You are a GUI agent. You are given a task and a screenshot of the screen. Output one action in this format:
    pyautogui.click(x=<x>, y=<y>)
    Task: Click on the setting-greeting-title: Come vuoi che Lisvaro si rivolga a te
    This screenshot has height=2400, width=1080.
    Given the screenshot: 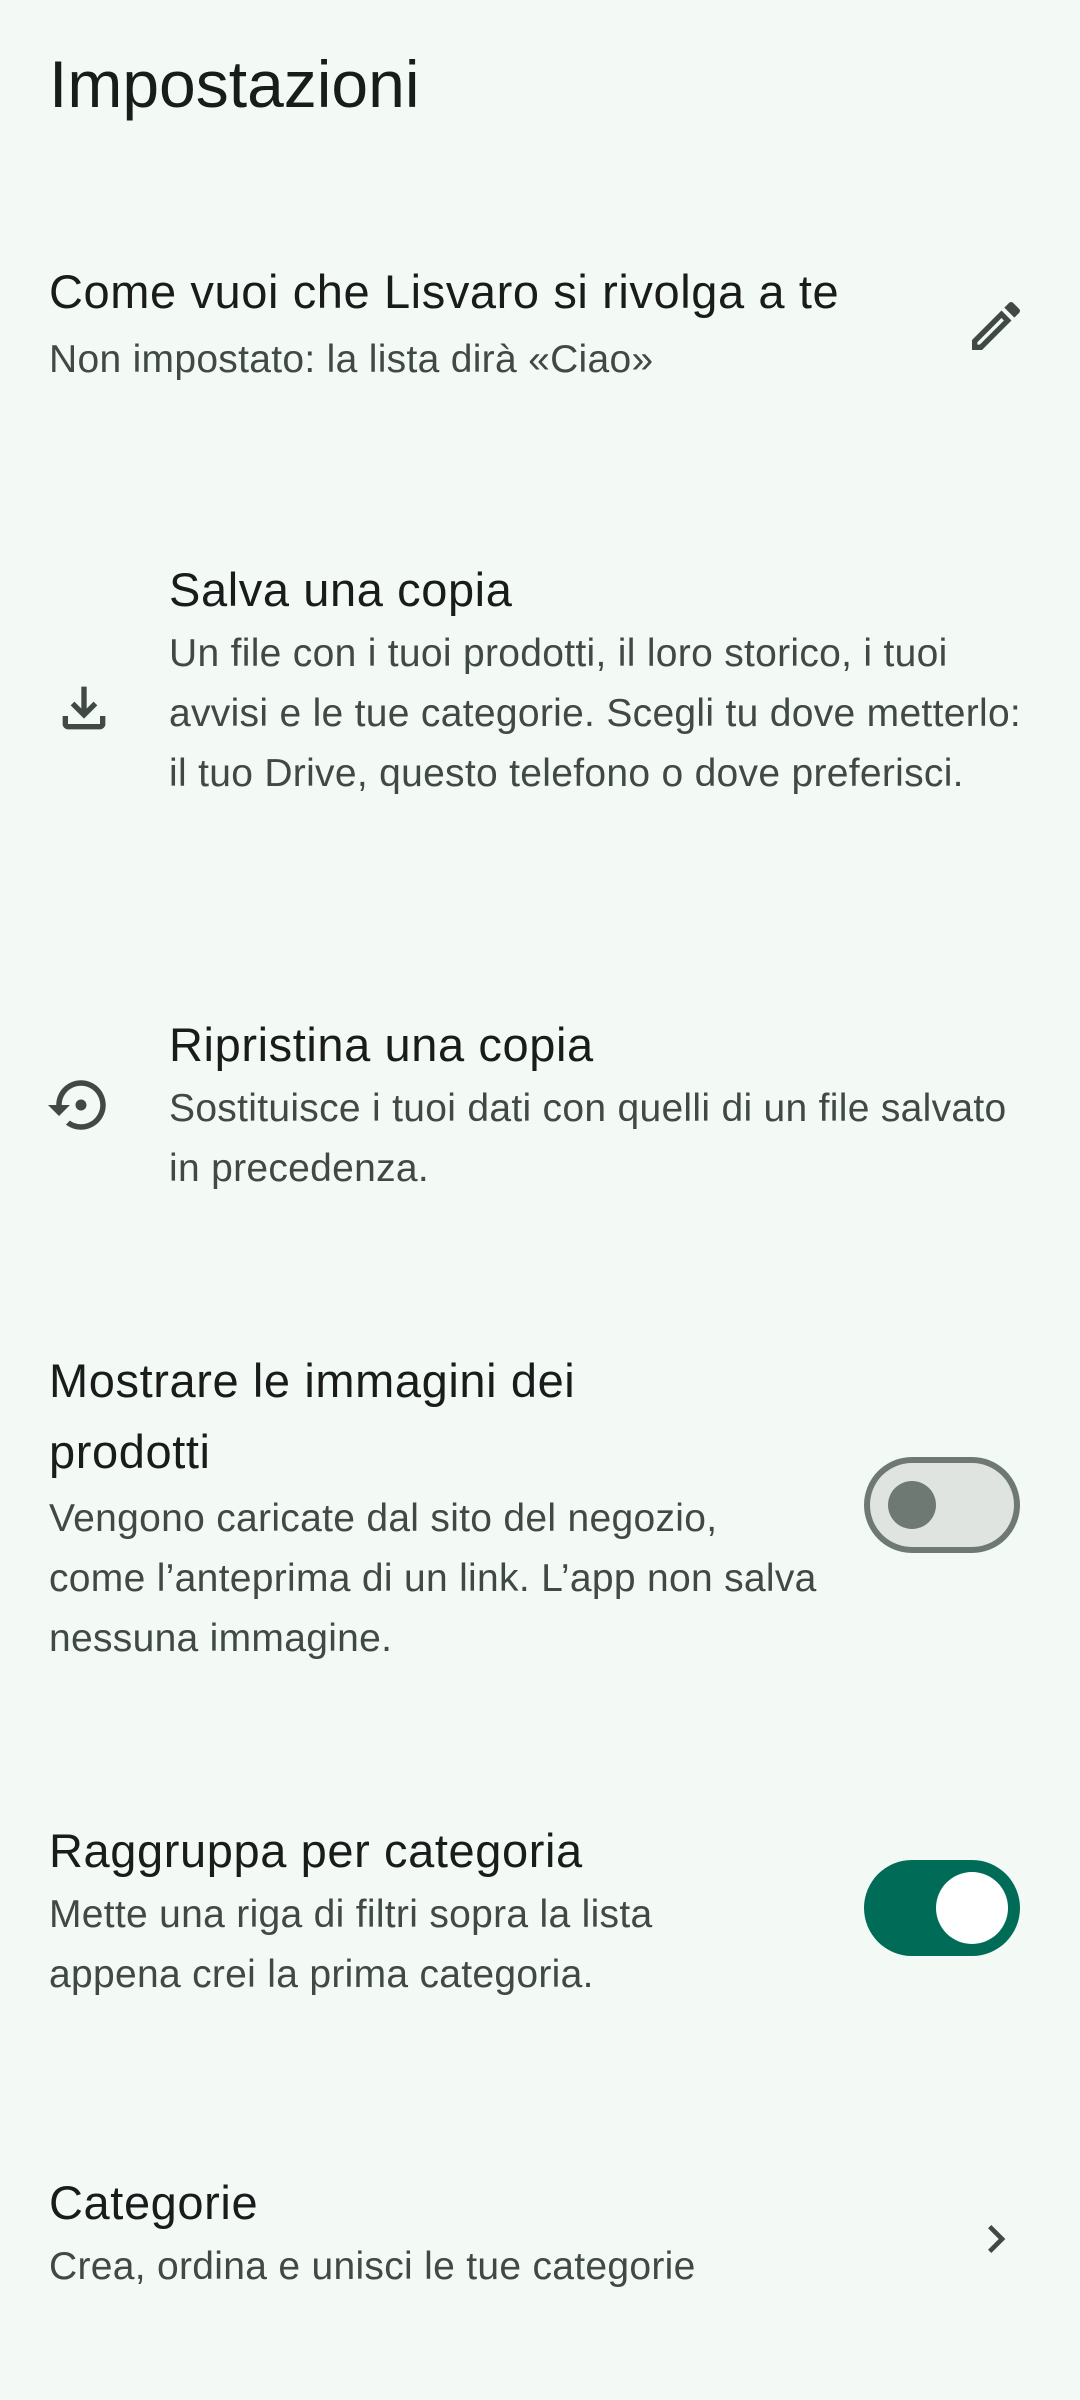 What is the action you would take?
    pyautogui.click(x=444, y=291)
    